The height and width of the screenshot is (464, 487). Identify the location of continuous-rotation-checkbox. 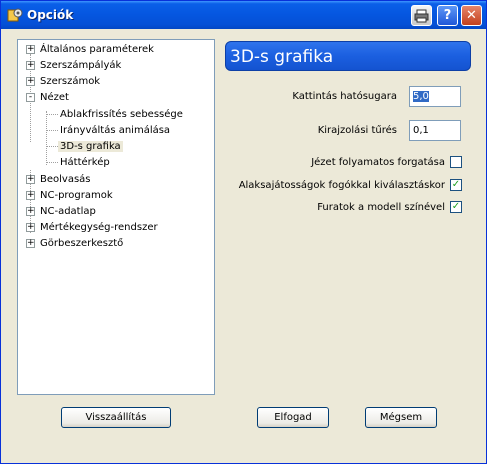
(456, 162).